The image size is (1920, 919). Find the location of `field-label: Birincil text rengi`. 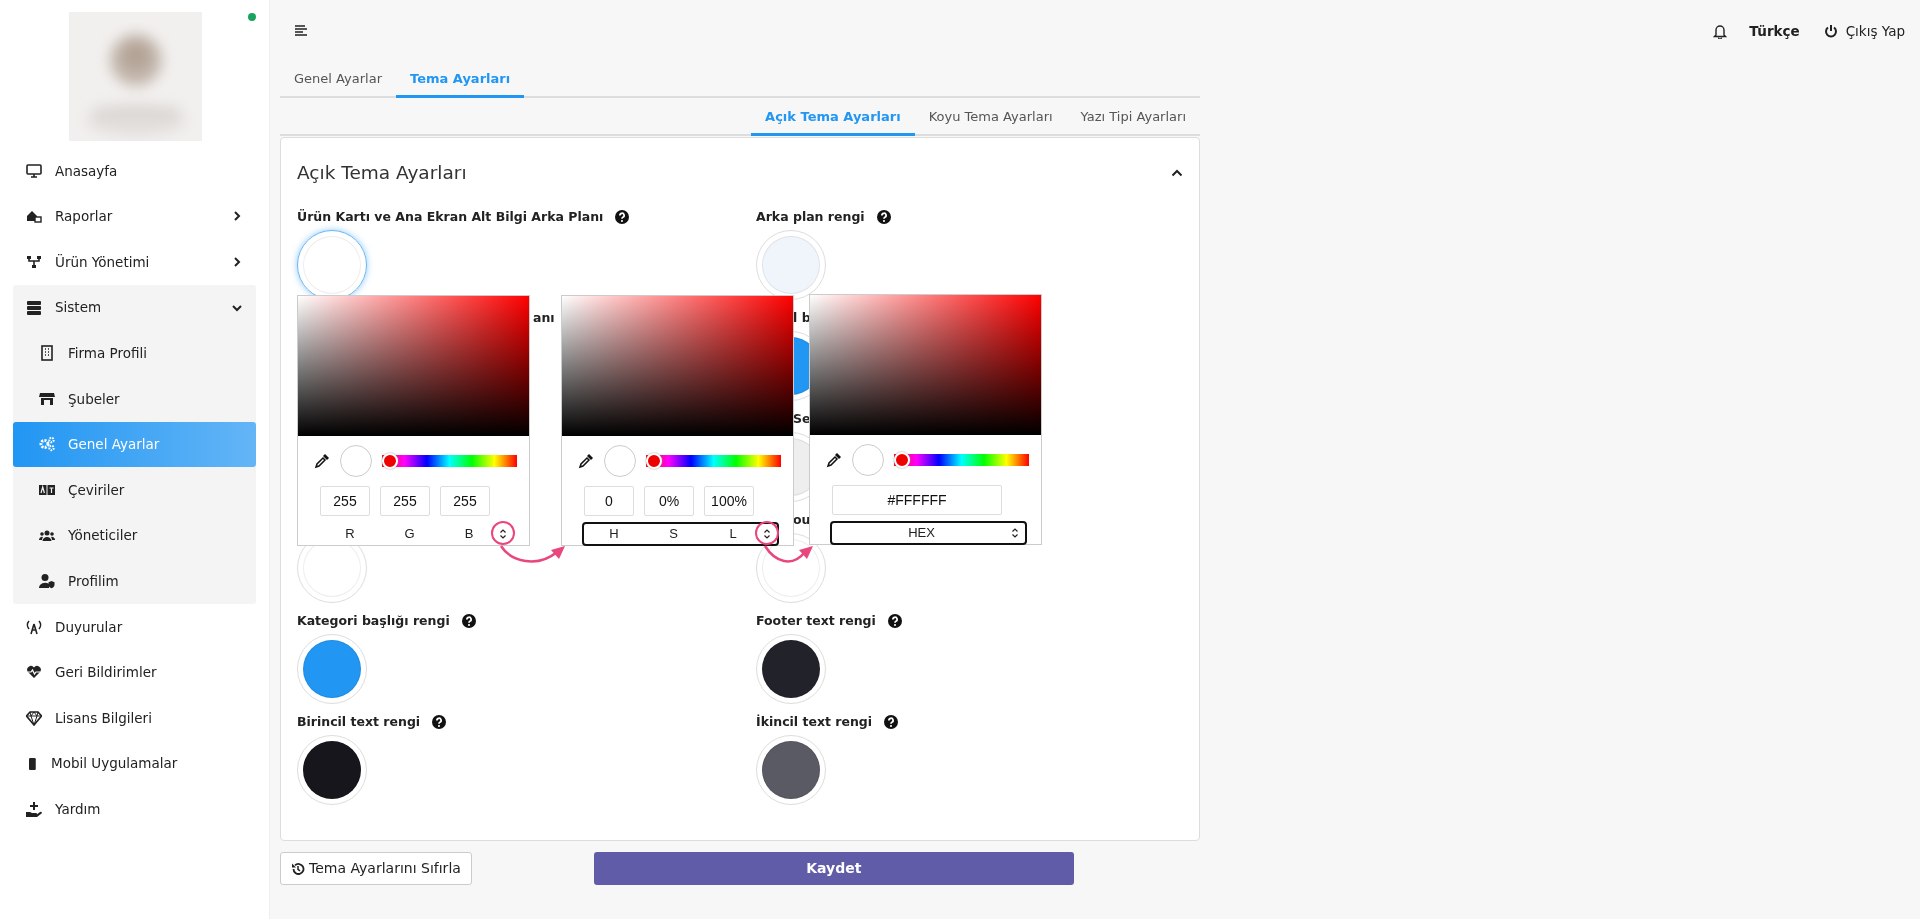

field-label: Birincil text rengi is located at coordinates (359, 721).